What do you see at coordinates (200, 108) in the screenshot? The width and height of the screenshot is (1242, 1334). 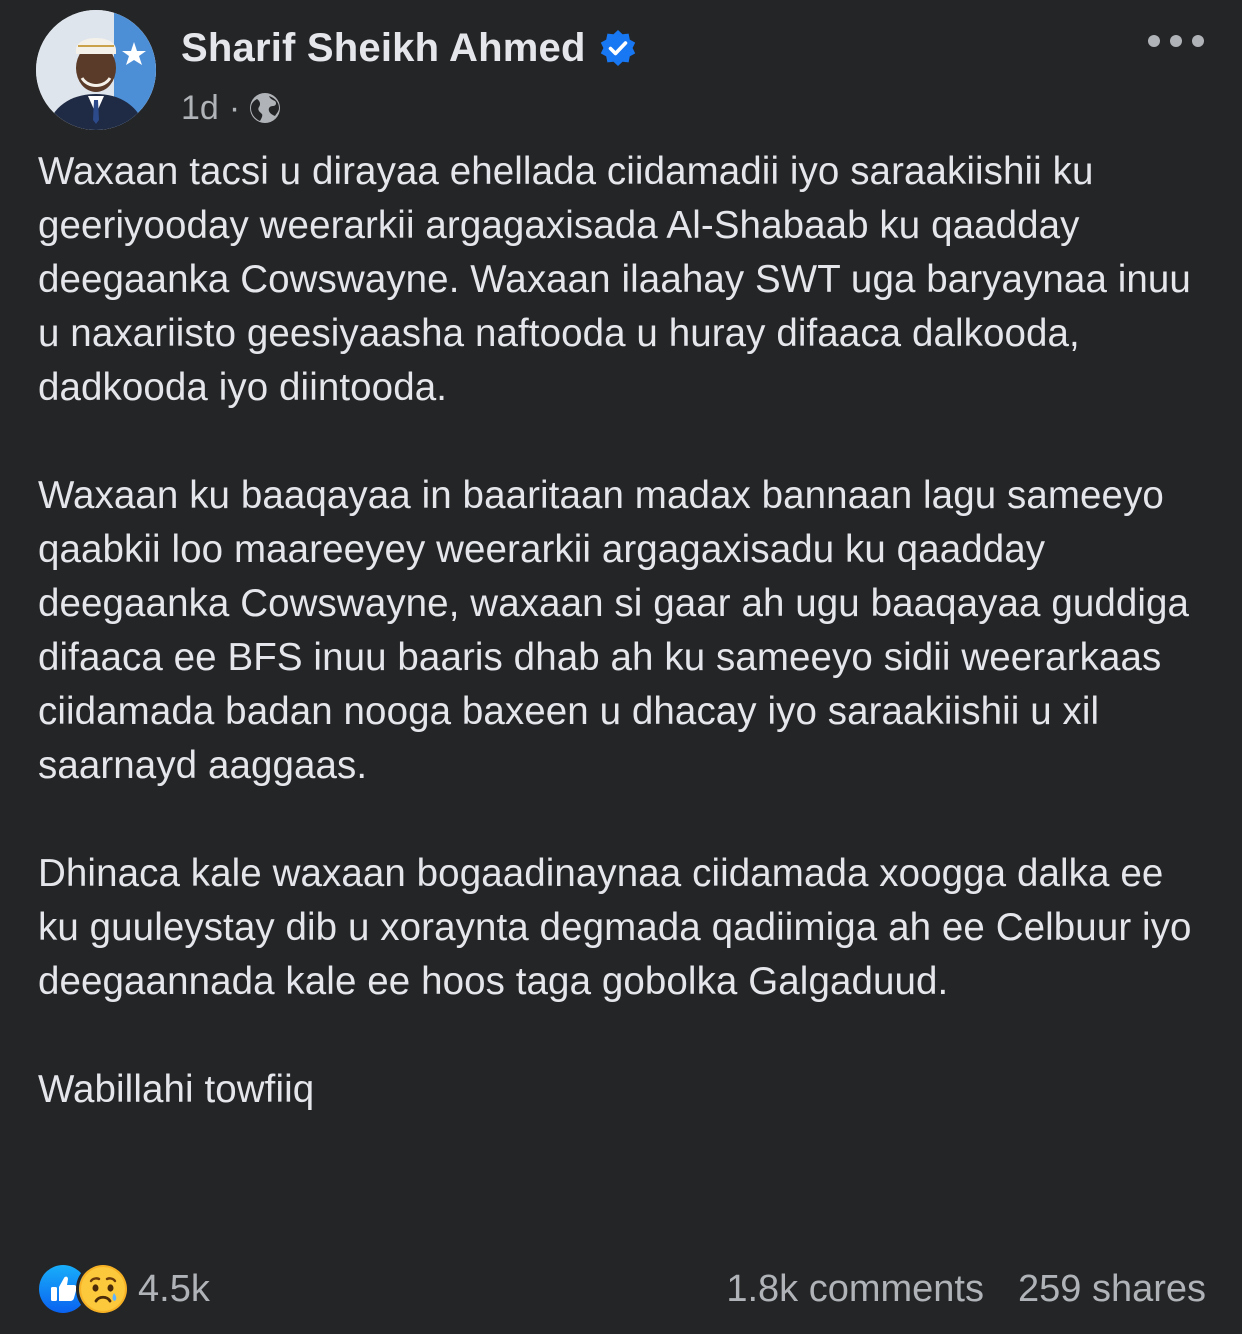 I see `post-timestamp: 1d` at bounding box center [200, 108].